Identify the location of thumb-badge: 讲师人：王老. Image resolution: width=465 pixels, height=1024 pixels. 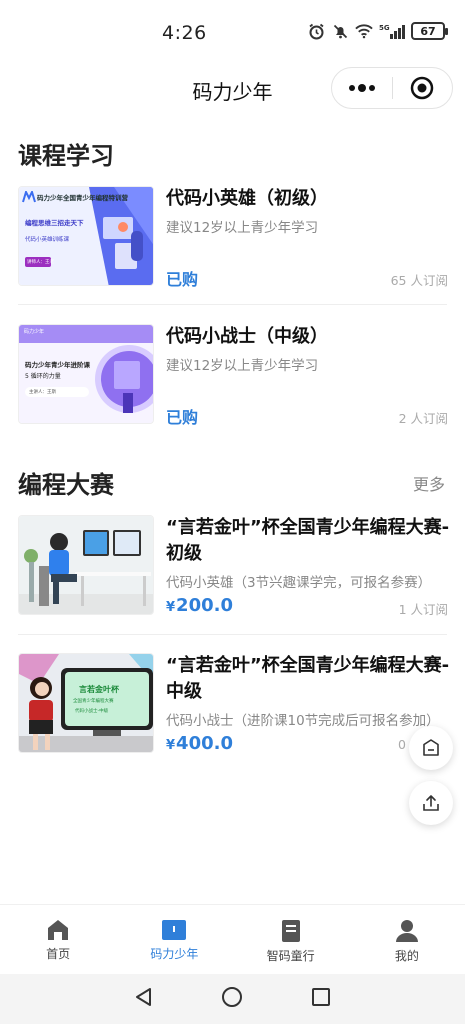
(40, 262).